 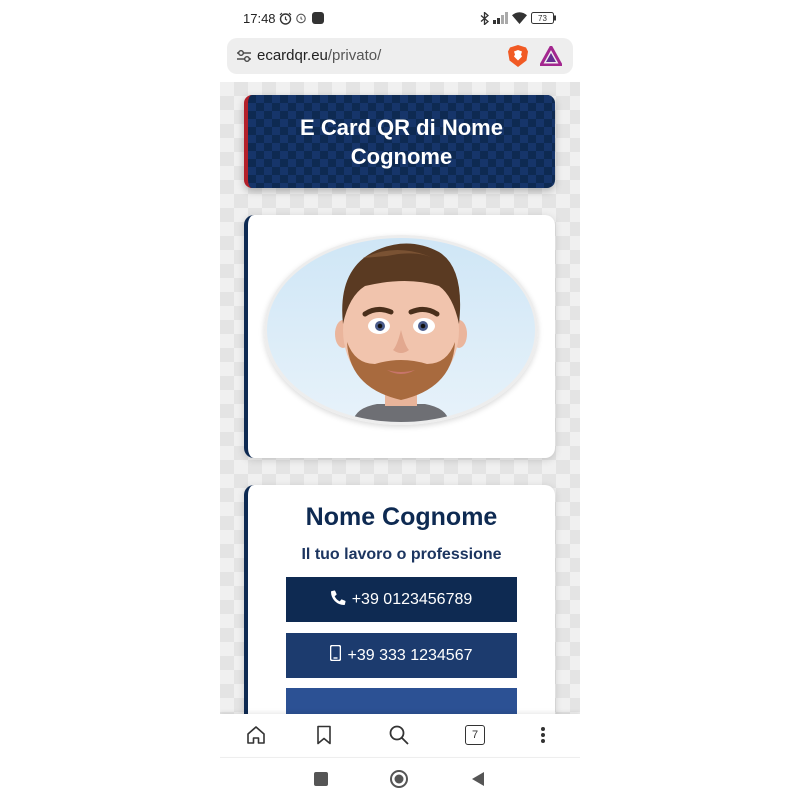 I want to click on email-button, so click(x=401, y=701).